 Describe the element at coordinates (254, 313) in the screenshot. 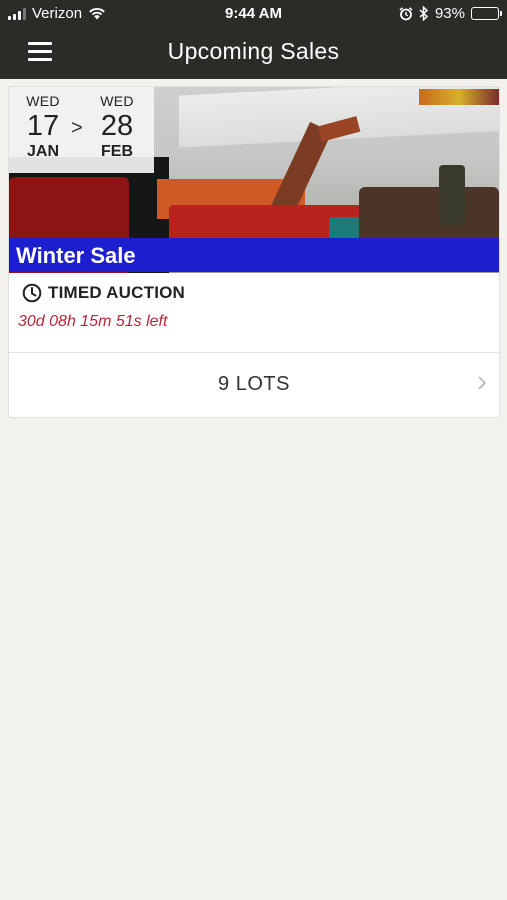

I see `sale-info: TIMED AUCTION 30d 08h 15m 51s left` at that location.